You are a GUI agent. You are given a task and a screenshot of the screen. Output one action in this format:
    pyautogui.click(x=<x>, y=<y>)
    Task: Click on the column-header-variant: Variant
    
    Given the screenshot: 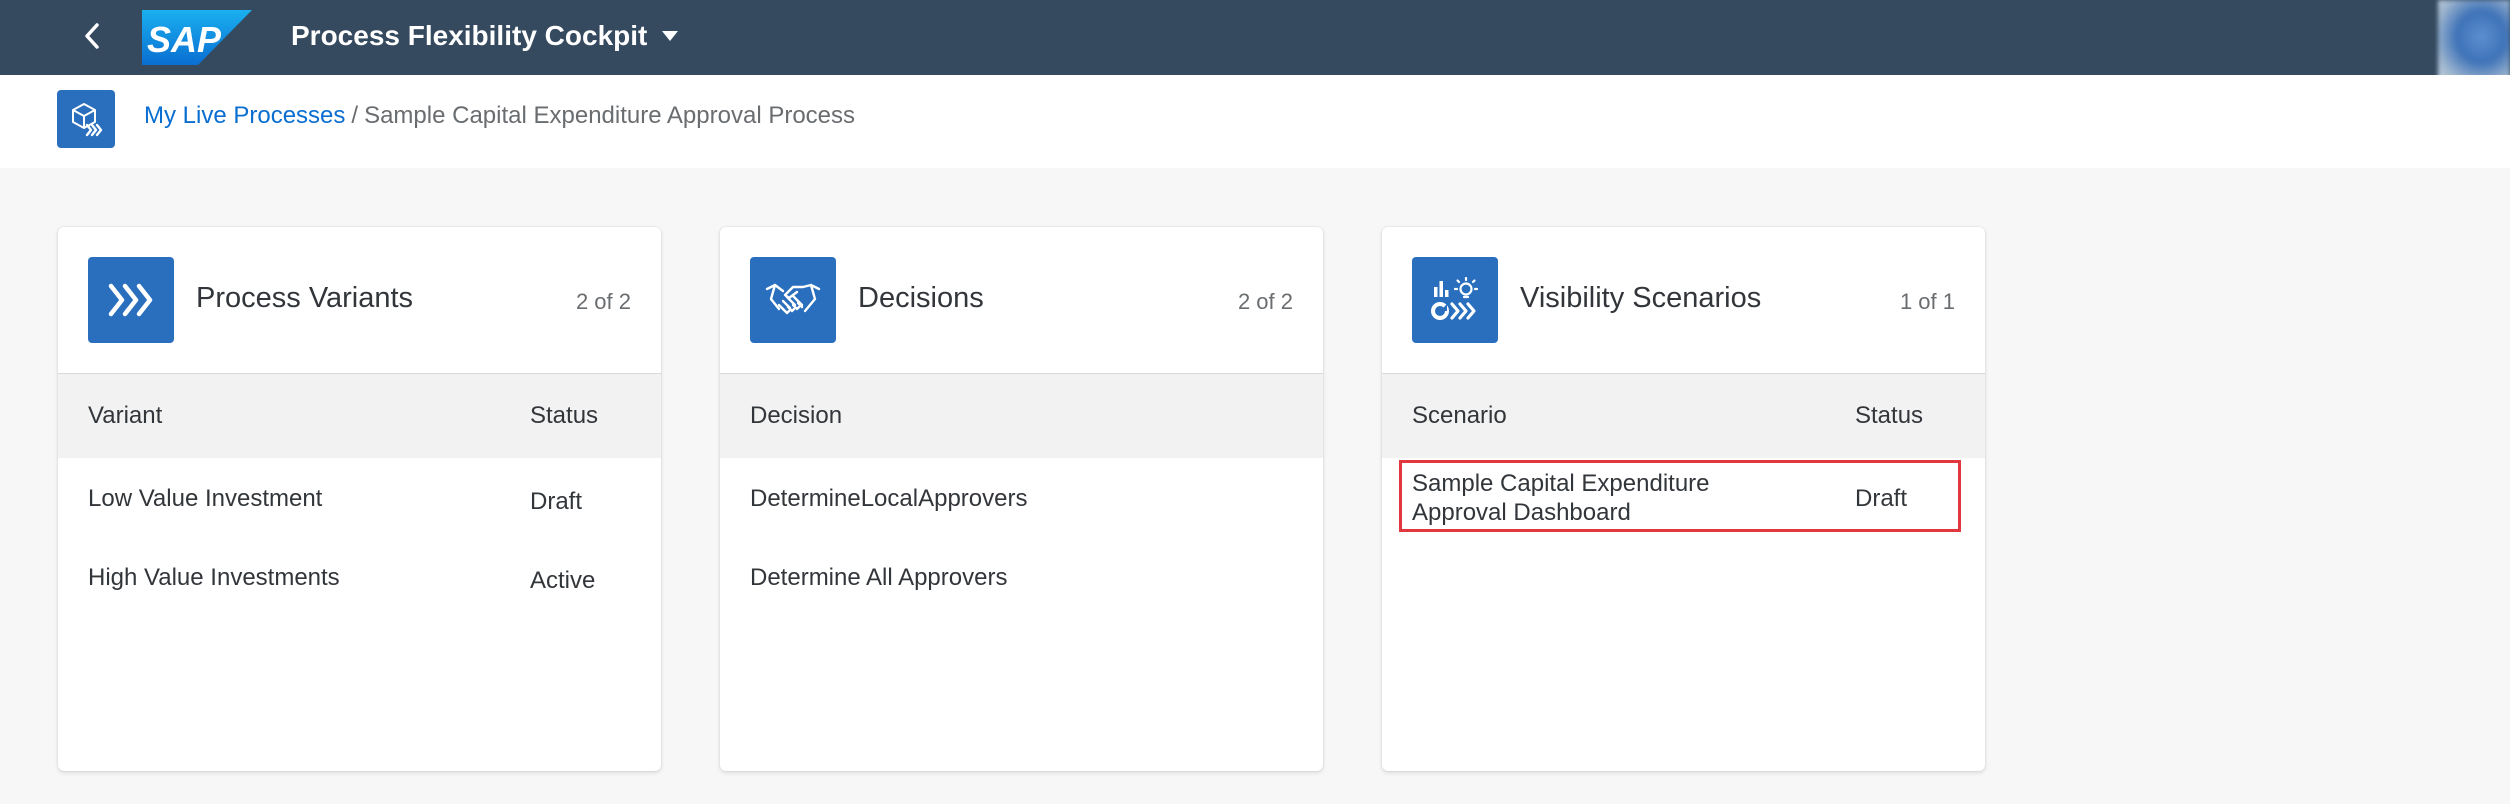 What is the action you would take?
    pyautogui.click(x=125, y=416)
    